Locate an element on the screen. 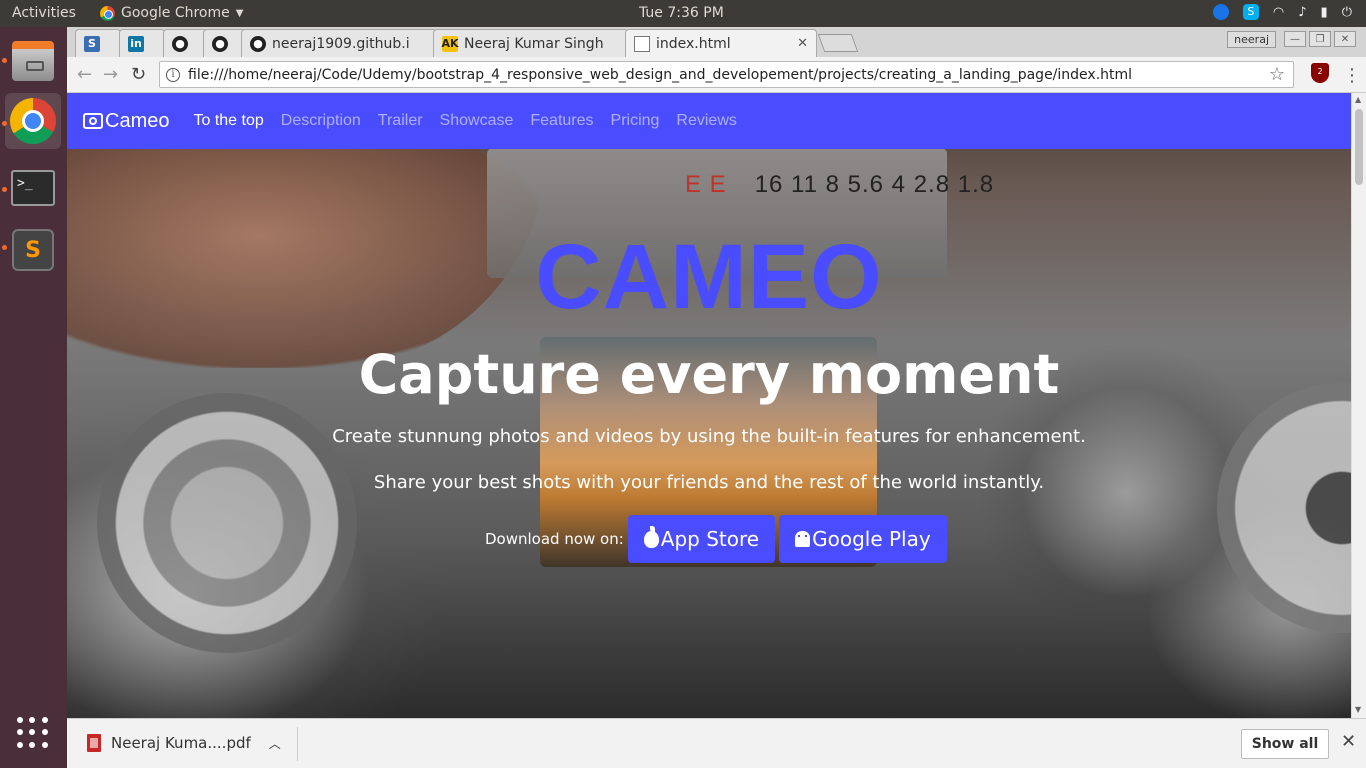  tab-title: index.html is located at coordinates (693, 43).